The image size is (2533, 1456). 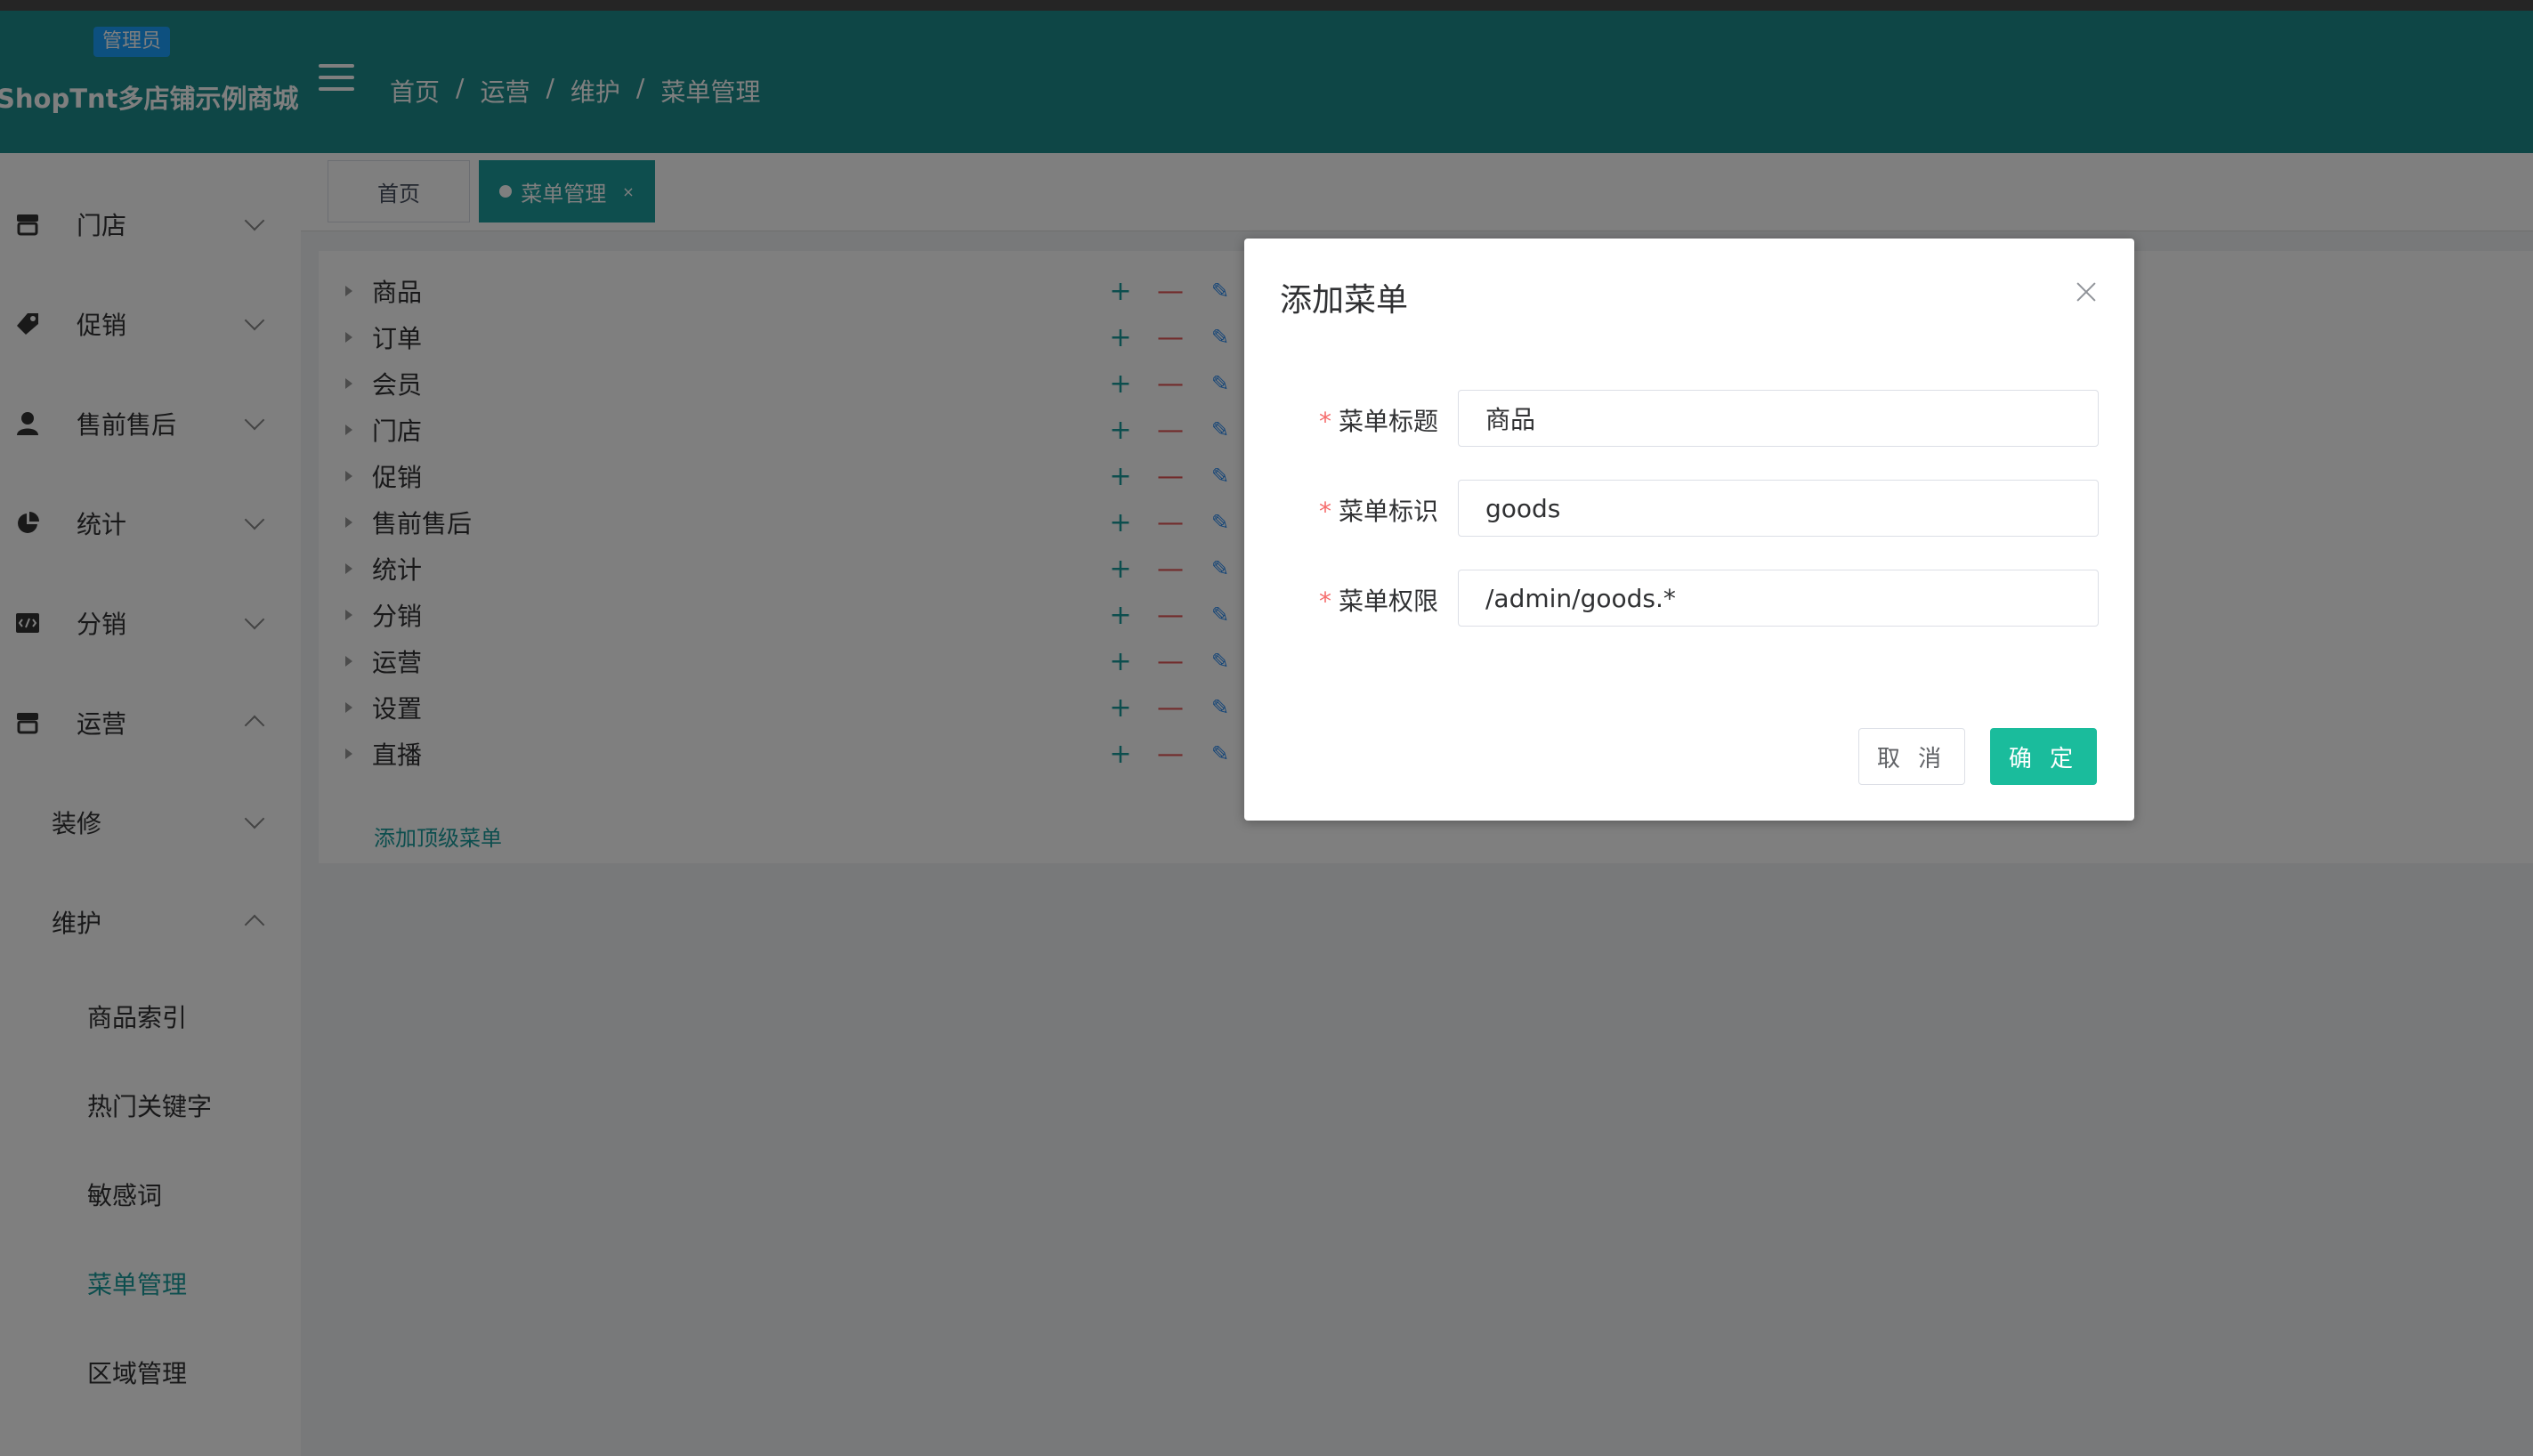 What do you see at coordinates (1378, 421) in the screenshot?
I see `field-label: * 菜单标题` at bounding box center [1378, 421].